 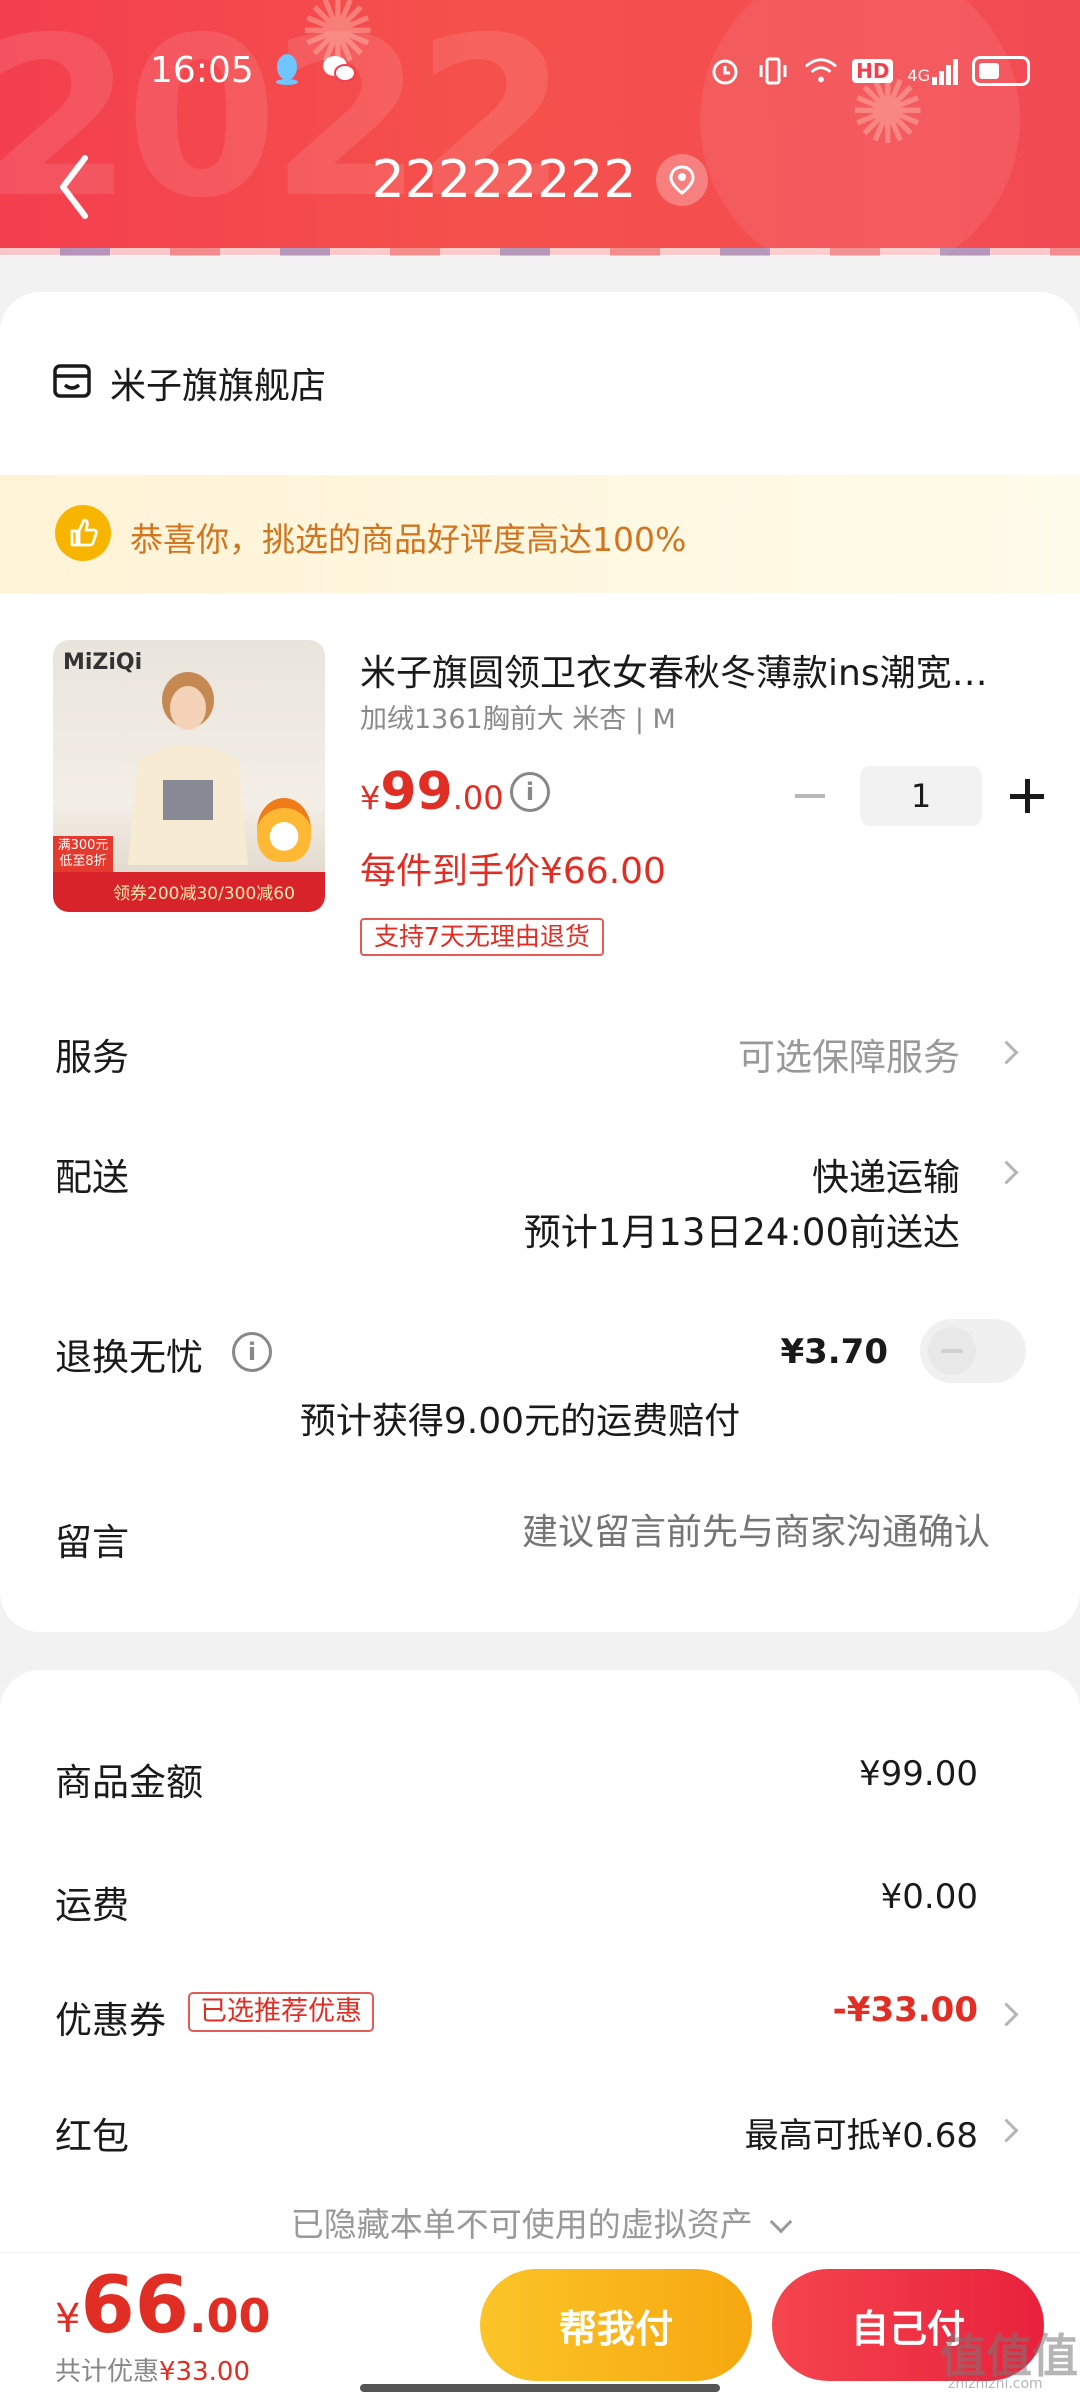 I want to click on coupon-recommended-badge: 已选推荐优惠, so click(x=281, y=2012).